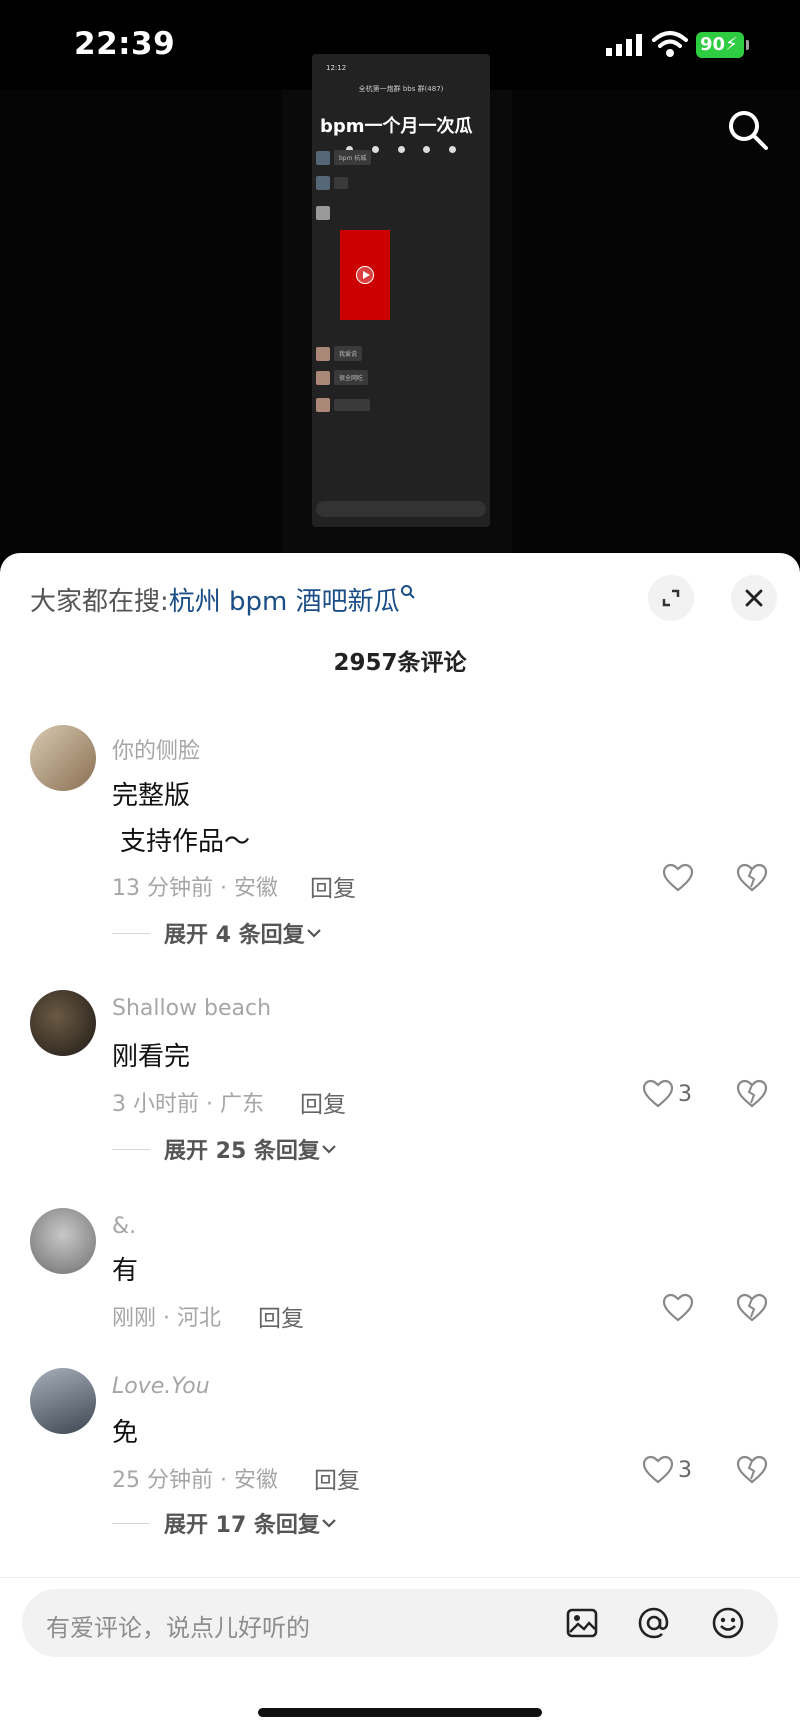 The height and width of the screenshot is (1730, 800). What do you see at coordinates (188, 1104) in the screenshot?
I see `comment-meta: 3 小时前 · 广东` at bounding box center [188, 1104].